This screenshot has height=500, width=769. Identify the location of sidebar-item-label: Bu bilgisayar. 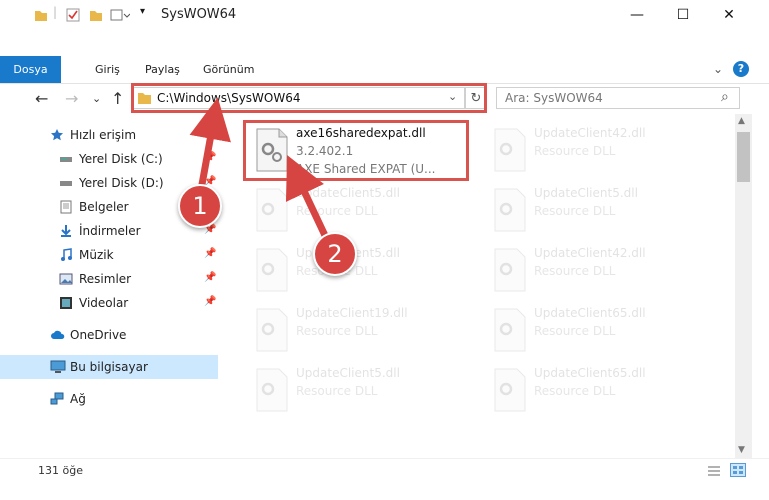
(109, 367).